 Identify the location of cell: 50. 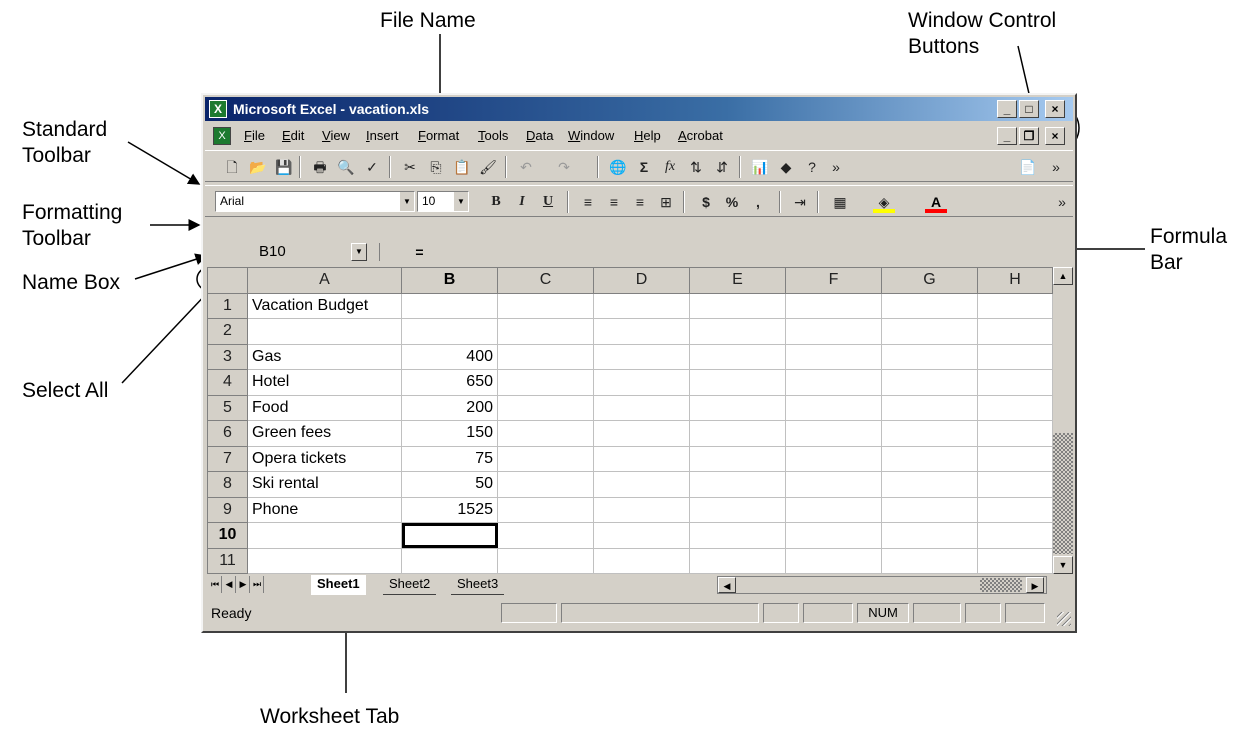
(449, 484).